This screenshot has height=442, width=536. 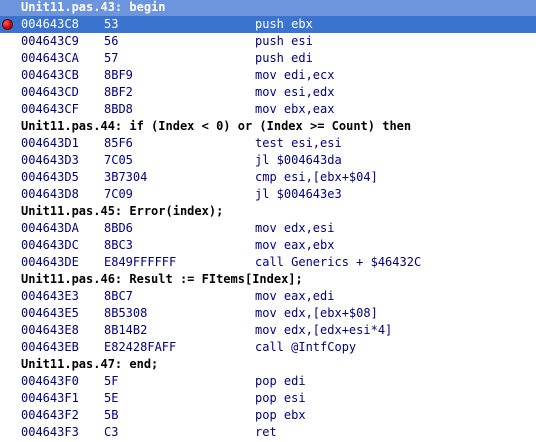 I want to click on asm-address: 004643D3, so click(x=50, y=160).